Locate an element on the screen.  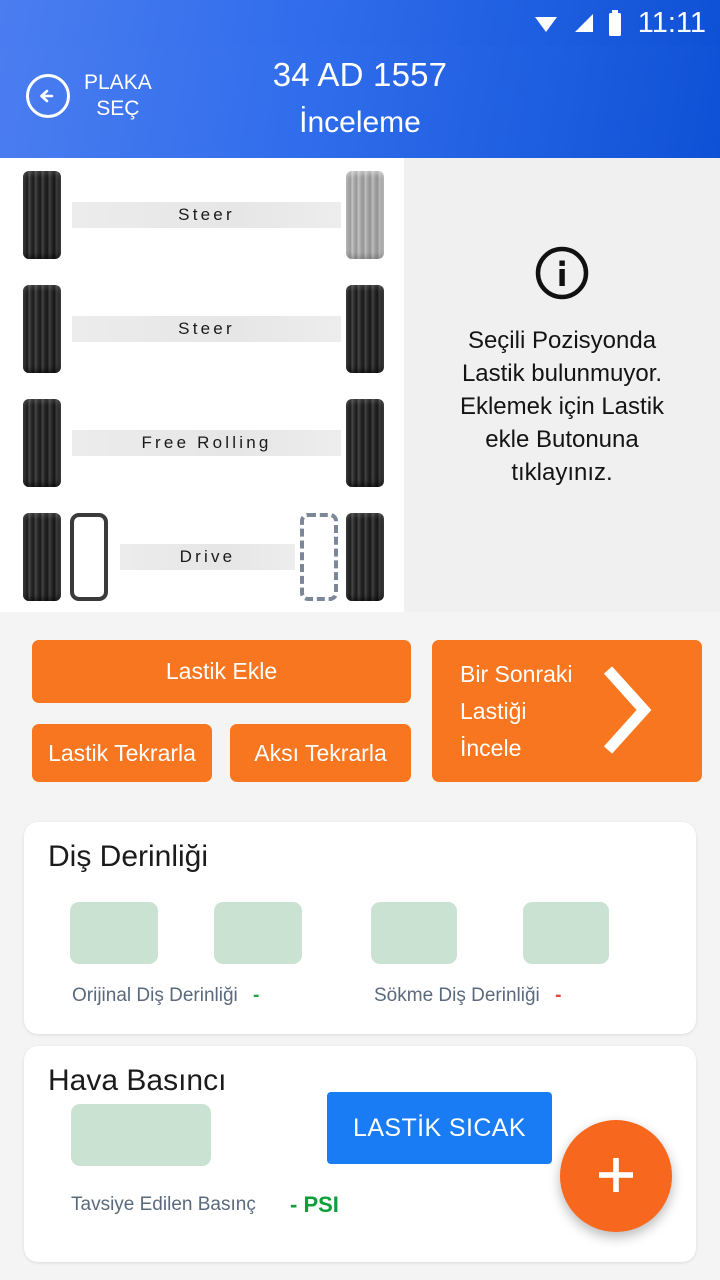
next-tire-label: Bir Sonraki Lastiği İncele is located at coordinates (516, 710).